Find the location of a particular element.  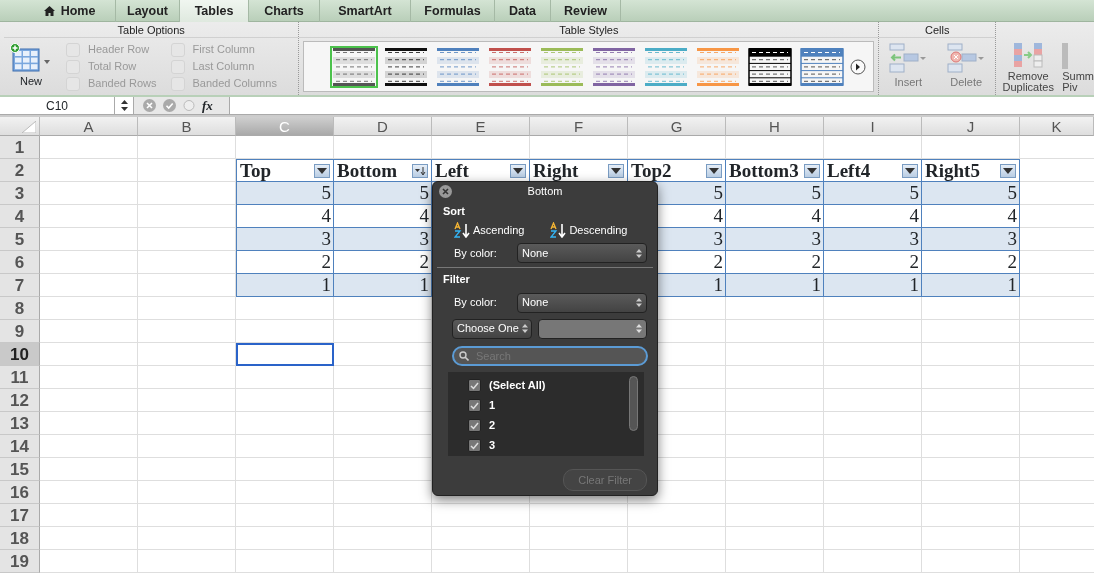

row-header: 9 is located at coordinates (20, 331).